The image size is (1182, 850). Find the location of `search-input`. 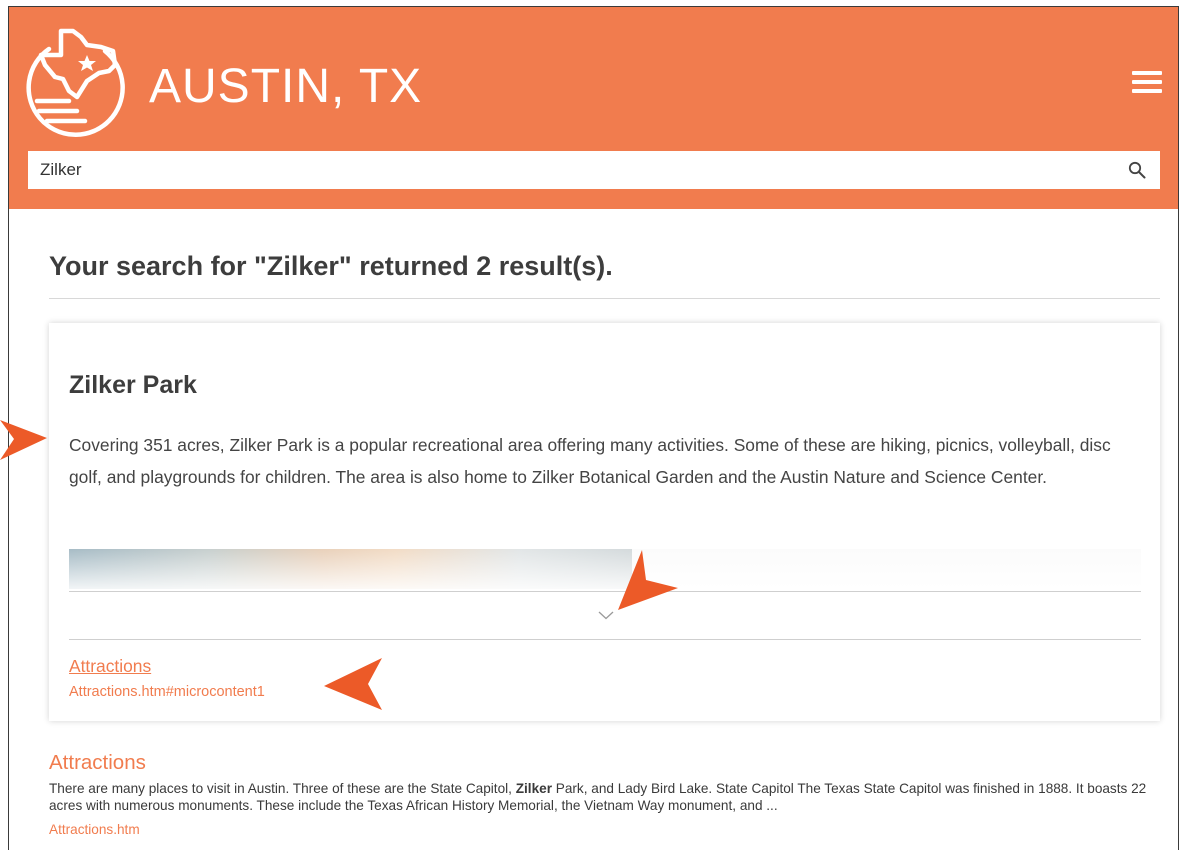

search-input is located at coordinates (573, 170).